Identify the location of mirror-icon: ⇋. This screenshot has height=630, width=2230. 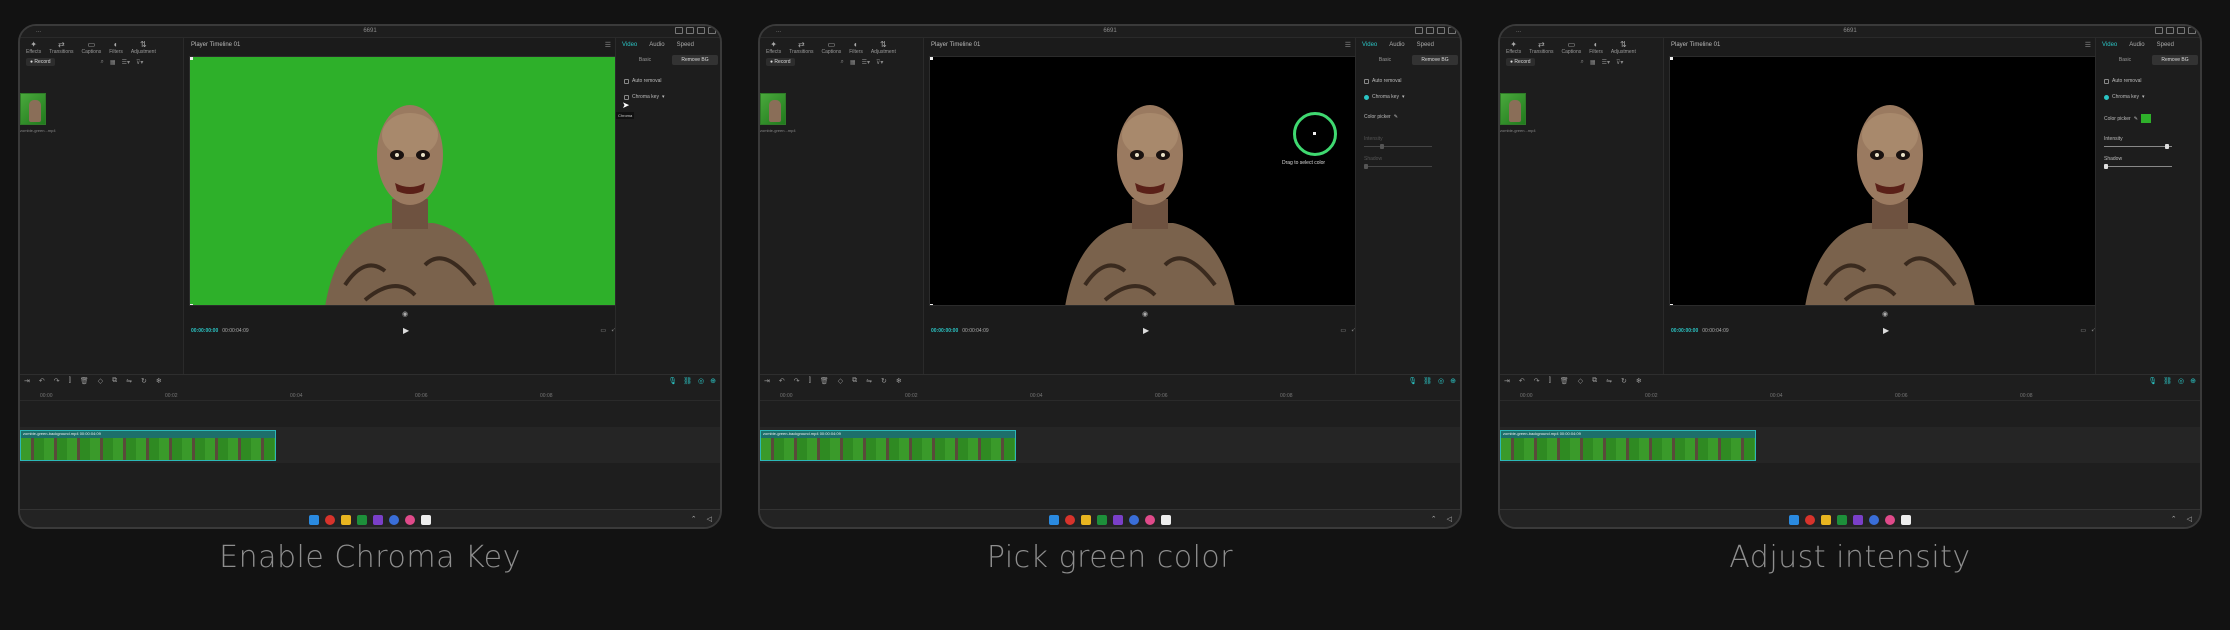
(129, 383).